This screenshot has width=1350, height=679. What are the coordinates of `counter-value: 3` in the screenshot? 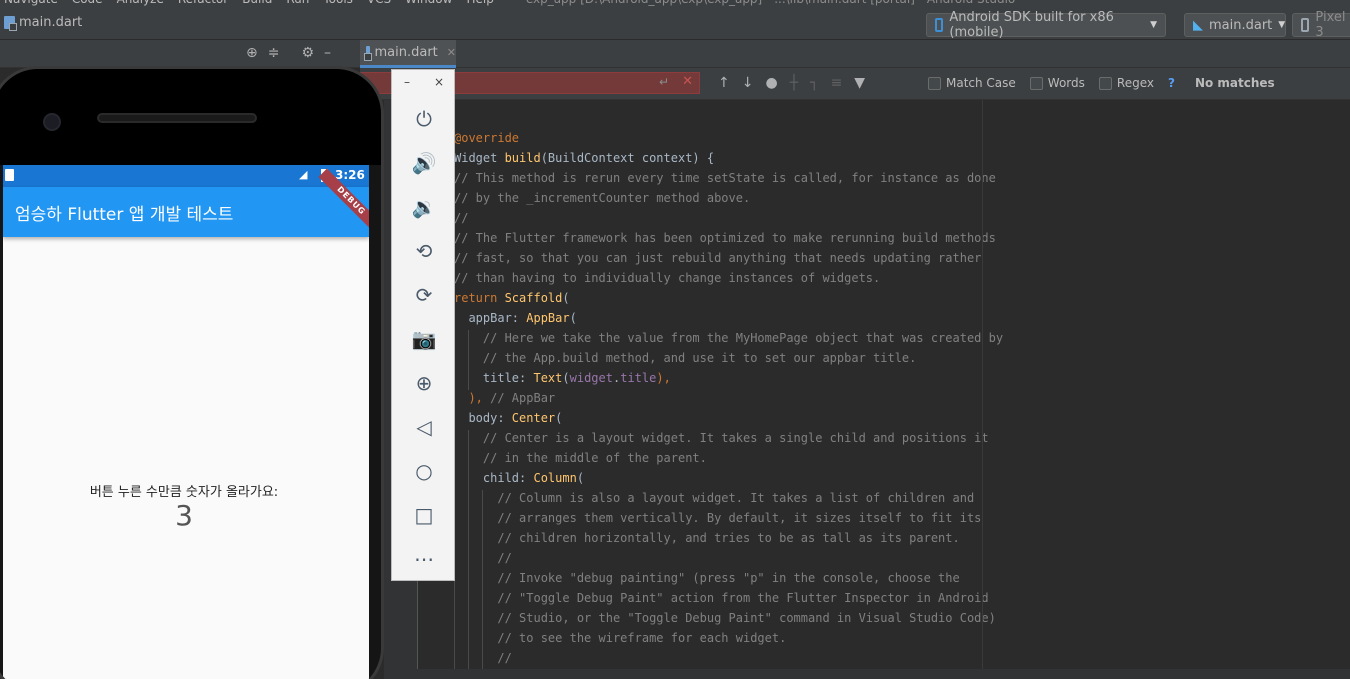 It's located at (184, 515).